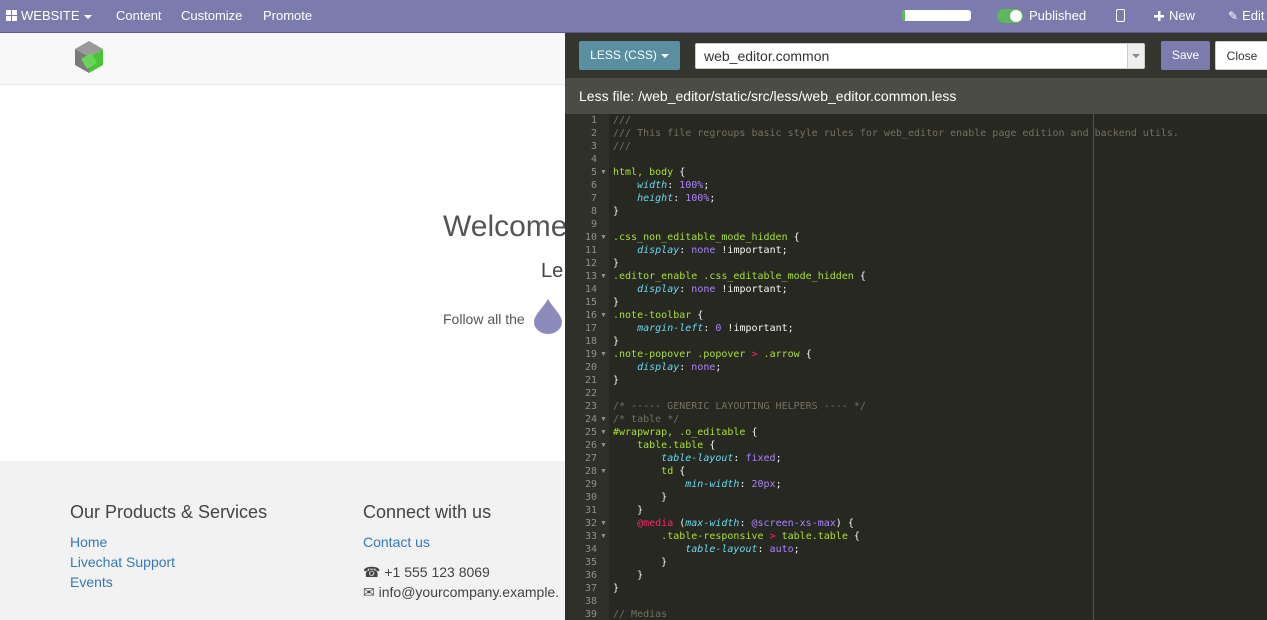 This screenshot has width=1267, height=620. What do you see at coordinates (1120, 16) in the screenshot?
I see `mobile-preview-button` at bounding box center [1120, 16].